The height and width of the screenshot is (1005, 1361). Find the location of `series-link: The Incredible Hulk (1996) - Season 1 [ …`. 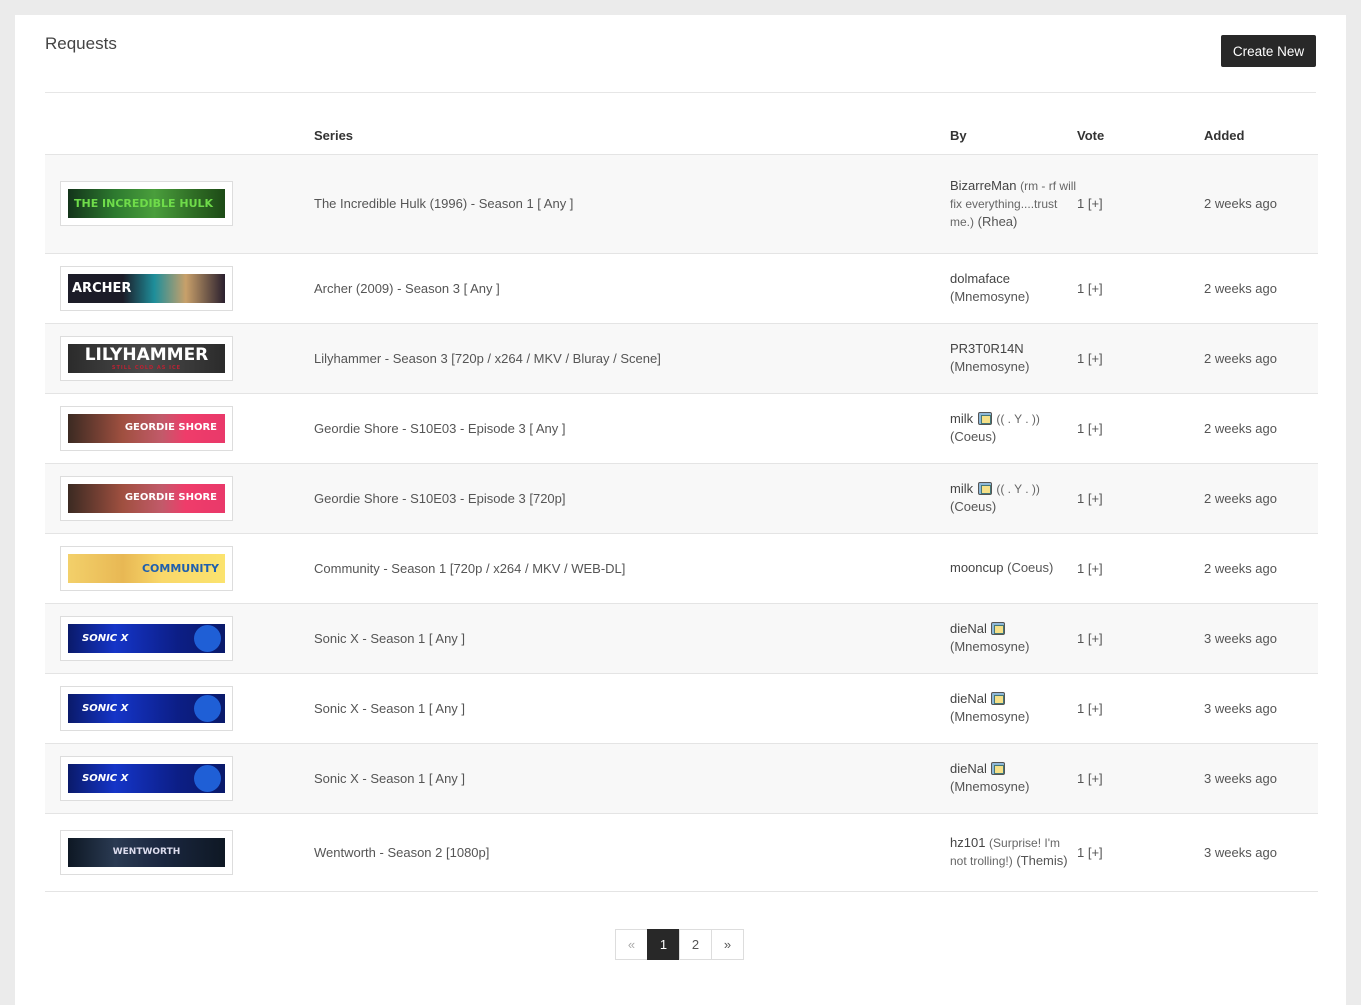

series-link: The Incredible Hulk (1996) - Season 1 [ … is located at coordinates (632, 204).